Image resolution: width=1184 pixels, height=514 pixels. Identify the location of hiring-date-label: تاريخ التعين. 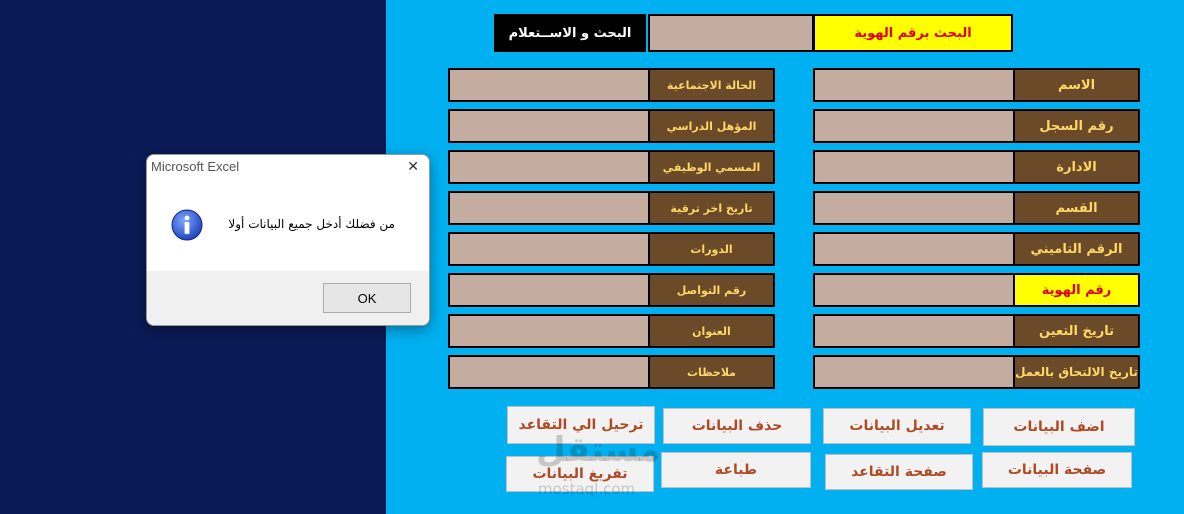
(1076, 331).